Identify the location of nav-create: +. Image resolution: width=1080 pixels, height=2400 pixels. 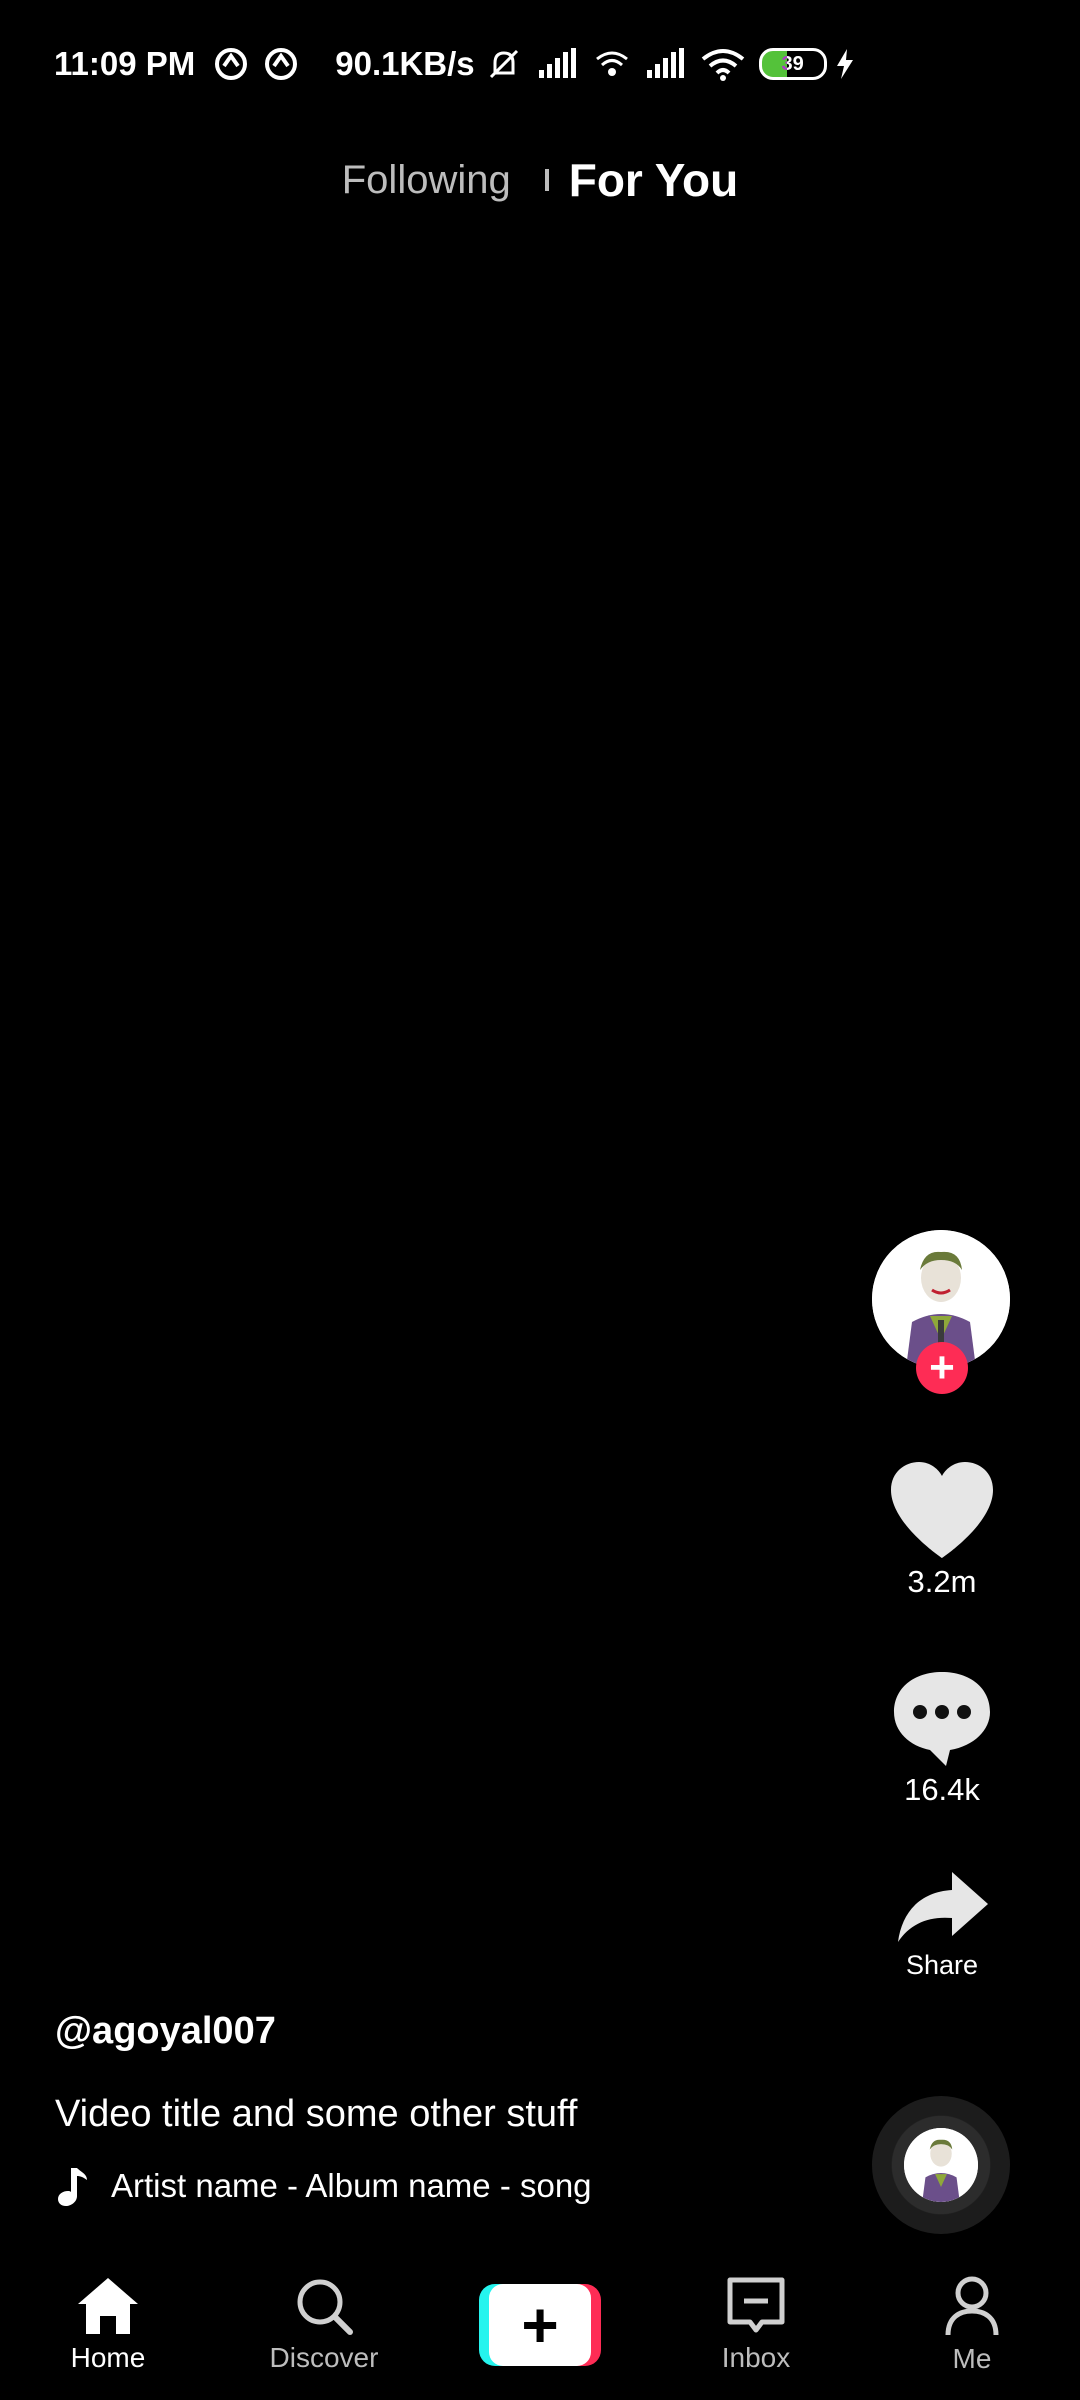
(540, 2325).